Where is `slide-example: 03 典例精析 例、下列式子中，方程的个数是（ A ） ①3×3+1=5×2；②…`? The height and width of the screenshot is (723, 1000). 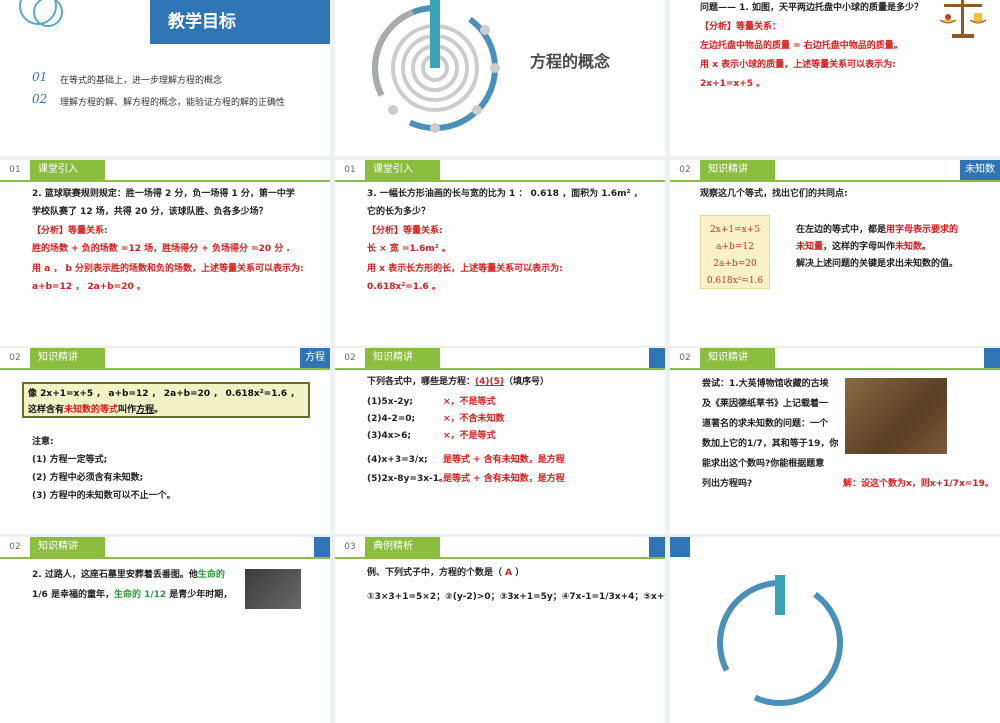 slide-example: 03 典例精析 例、下列式子中，方程的个数是（ A ） ①3×3+1=5×2；②… is located at coordinates (500, 630).